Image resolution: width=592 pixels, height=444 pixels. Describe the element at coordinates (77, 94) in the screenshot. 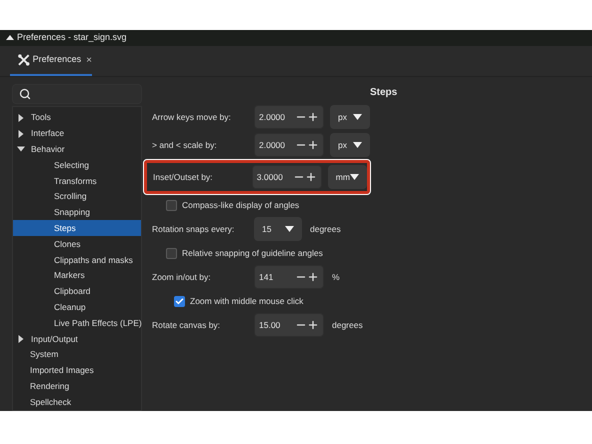

I see `search-field` at that location.